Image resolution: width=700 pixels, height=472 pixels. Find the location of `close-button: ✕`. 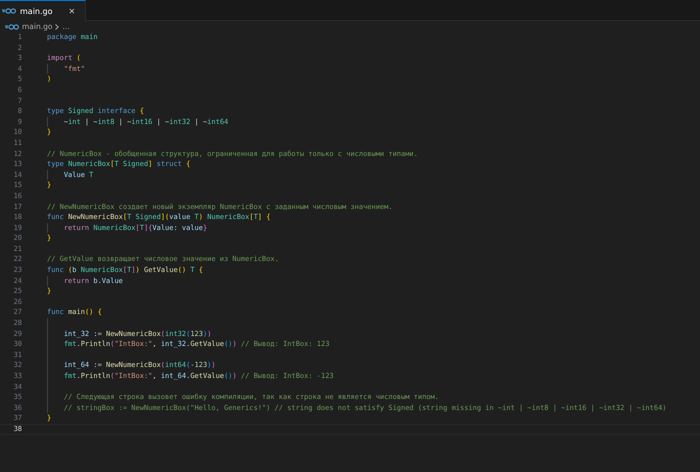

close-button: ✕ is located at coordinates (72, 11).